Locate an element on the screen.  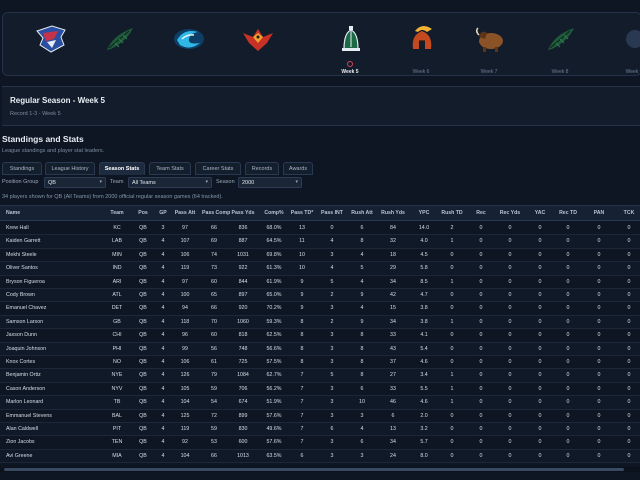
column-header: Rec is located at coordinates (481, 213).